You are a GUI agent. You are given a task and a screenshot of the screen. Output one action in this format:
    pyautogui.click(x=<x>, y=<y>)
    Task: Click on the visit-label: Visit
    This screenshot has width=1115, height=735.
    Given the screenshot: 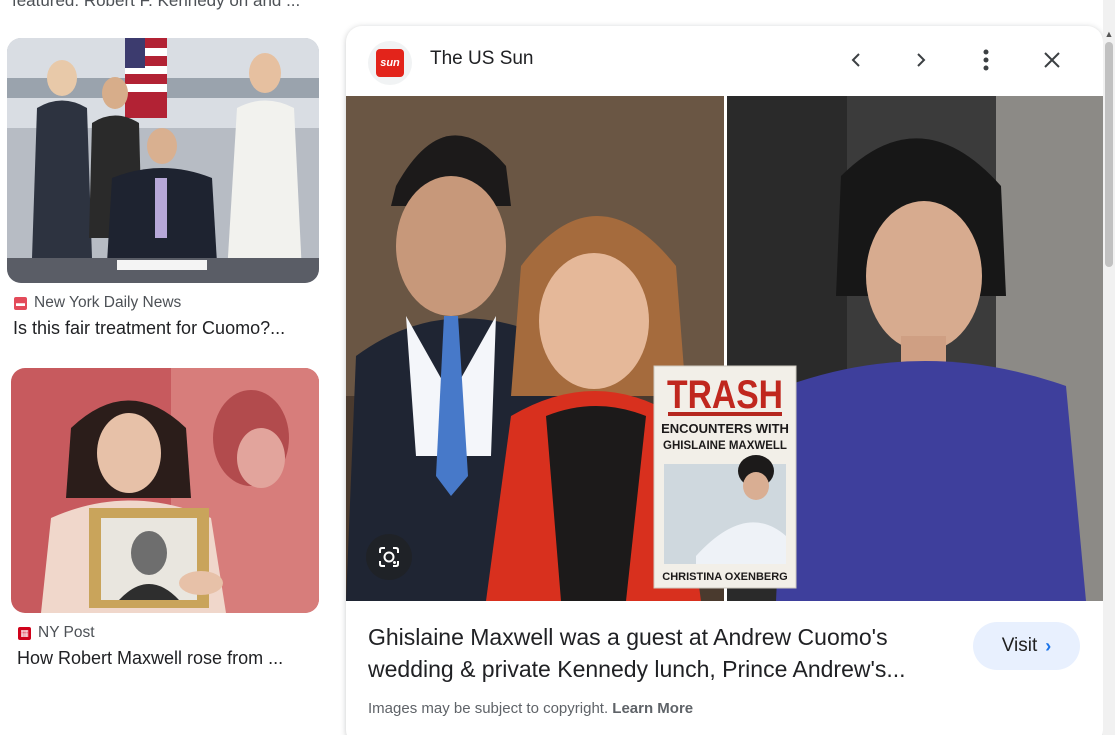 What is the action you would take?
    pyautogui.click(x=1019, y=645)
    